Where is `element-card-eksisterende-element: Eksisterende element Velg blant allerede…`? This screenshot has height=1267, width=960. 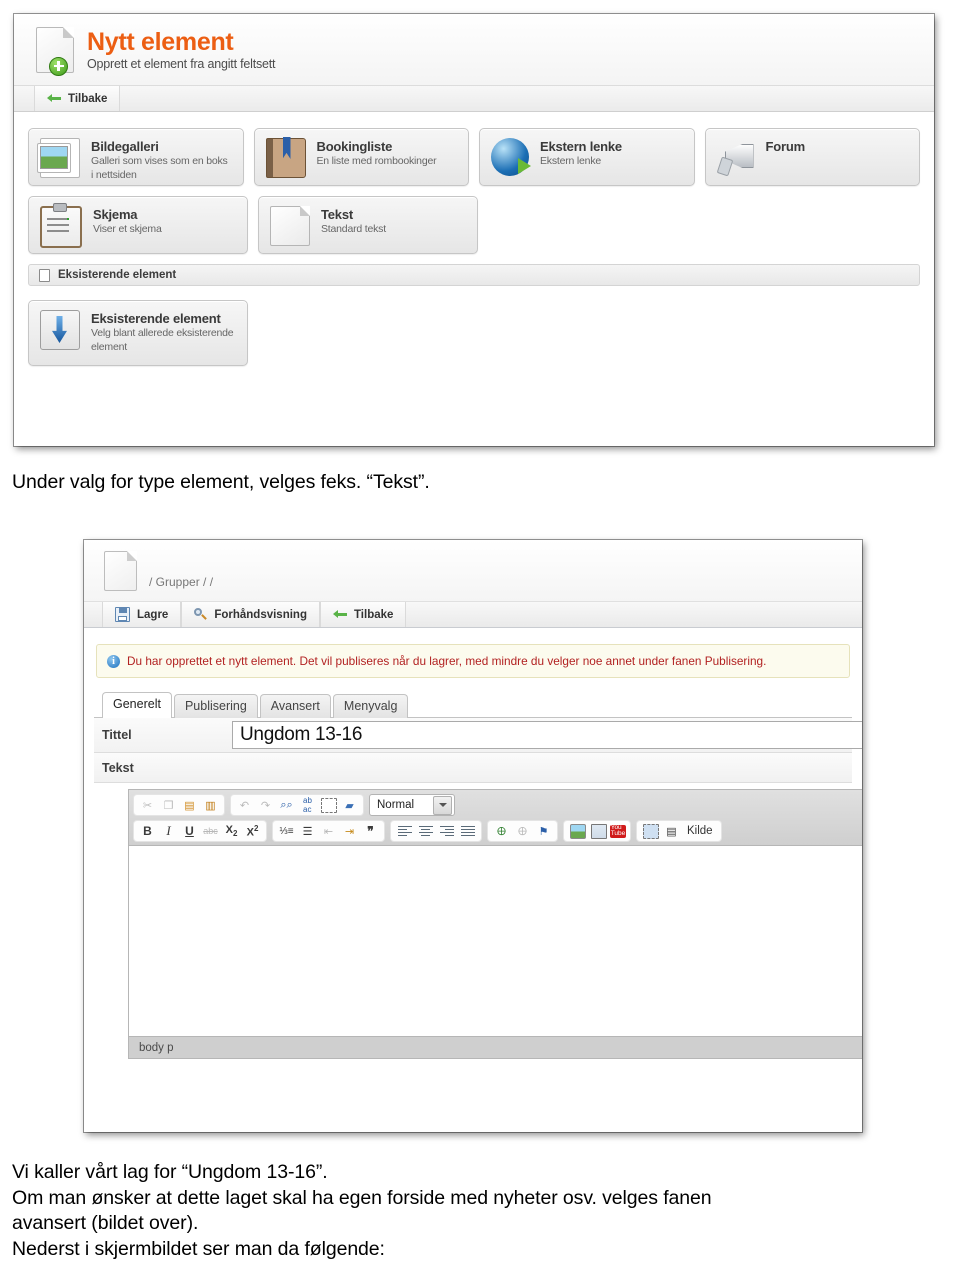
element-card-eksisterende-element: Eksisterende element Velg blant allerede… is located at coordinates (138, 333).